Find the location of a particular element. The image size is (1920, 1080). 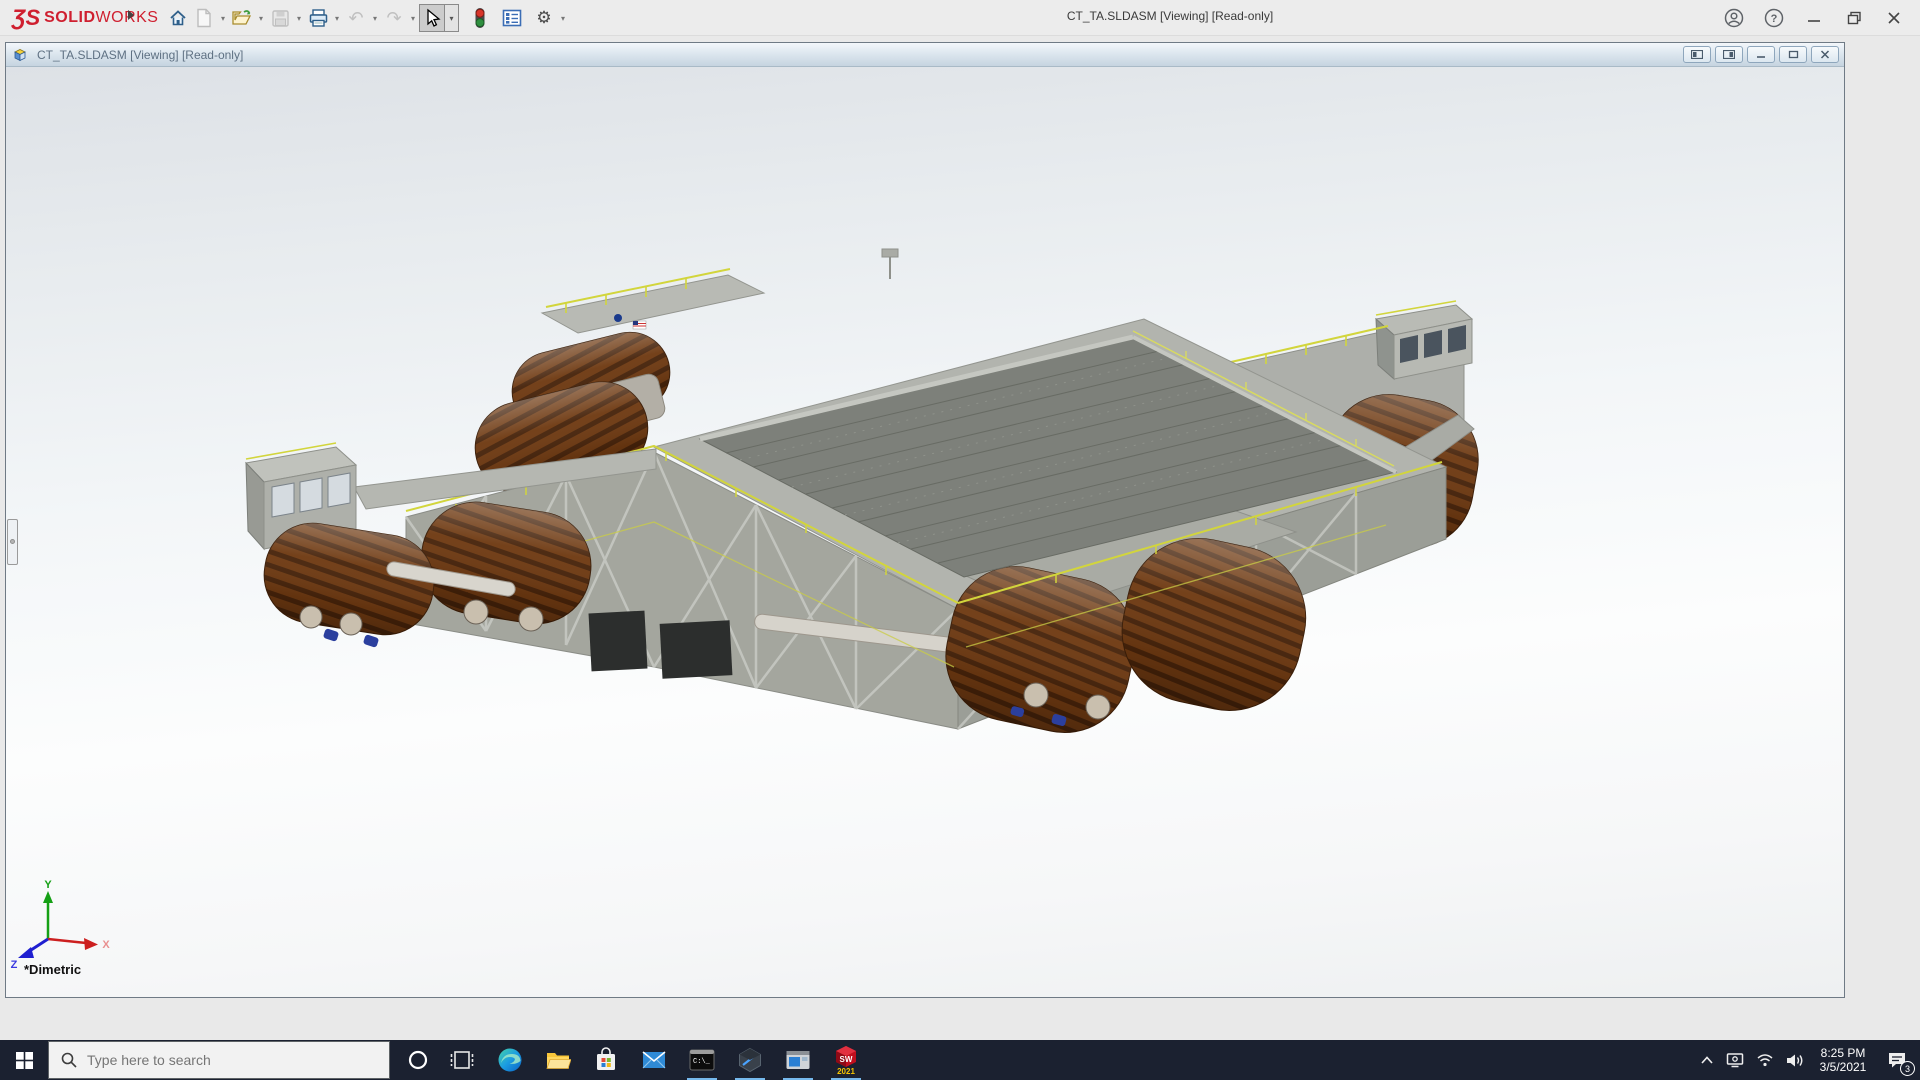

redo-button: ↷ is located at coordinates (394, 18).